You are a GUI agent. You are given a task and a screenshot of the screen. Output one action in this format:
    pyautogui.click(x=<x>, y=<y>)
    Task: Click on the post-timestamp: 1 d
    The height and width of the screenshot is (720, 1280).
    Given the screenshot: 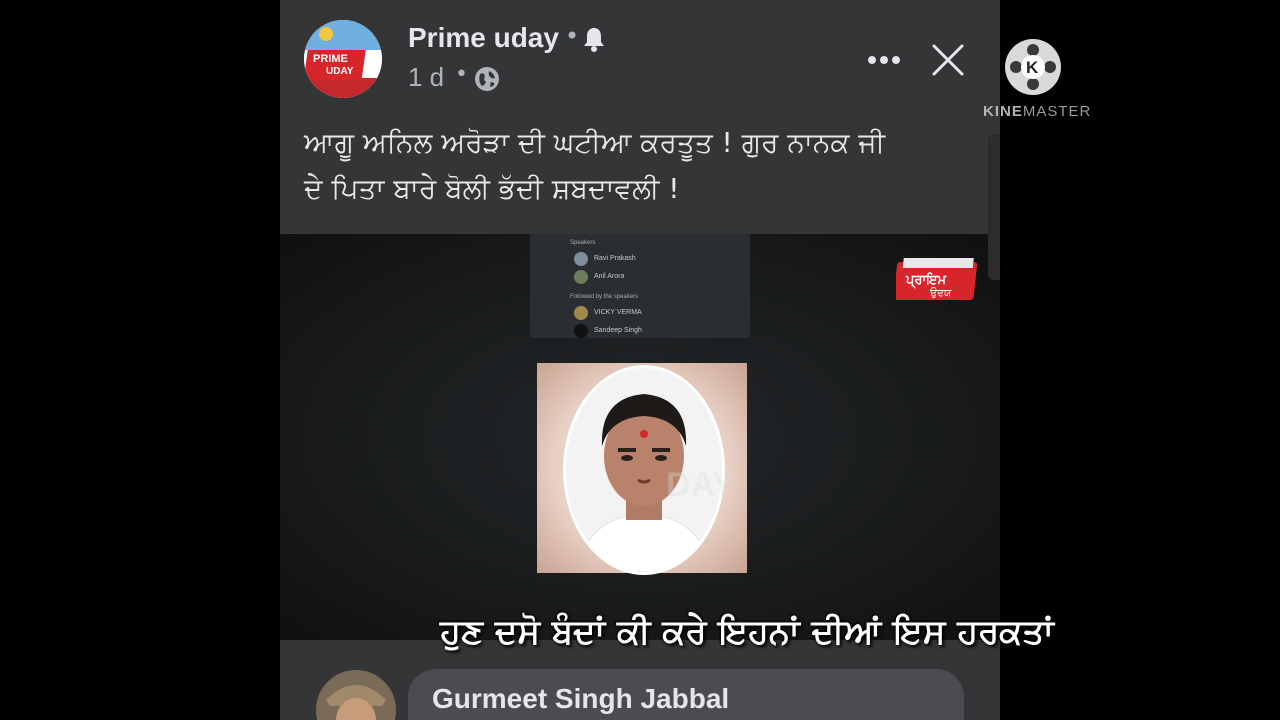 What is the action you would take?
    pyautogui.click(x=426, y=77)
    